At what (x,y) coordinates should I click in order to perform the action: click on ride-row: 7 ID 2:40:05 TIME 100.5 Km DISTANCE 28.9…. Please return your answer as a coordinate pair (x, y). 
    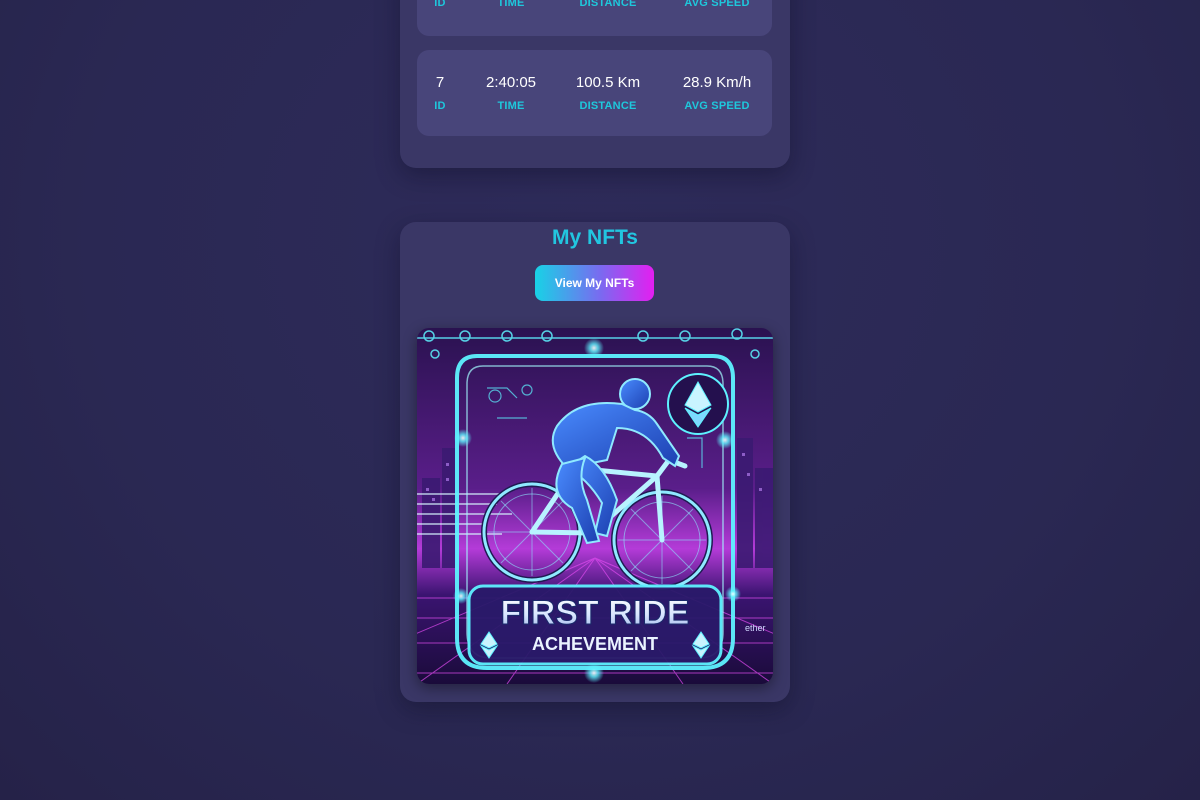
    Looking at the image, I should click on (594, 93).